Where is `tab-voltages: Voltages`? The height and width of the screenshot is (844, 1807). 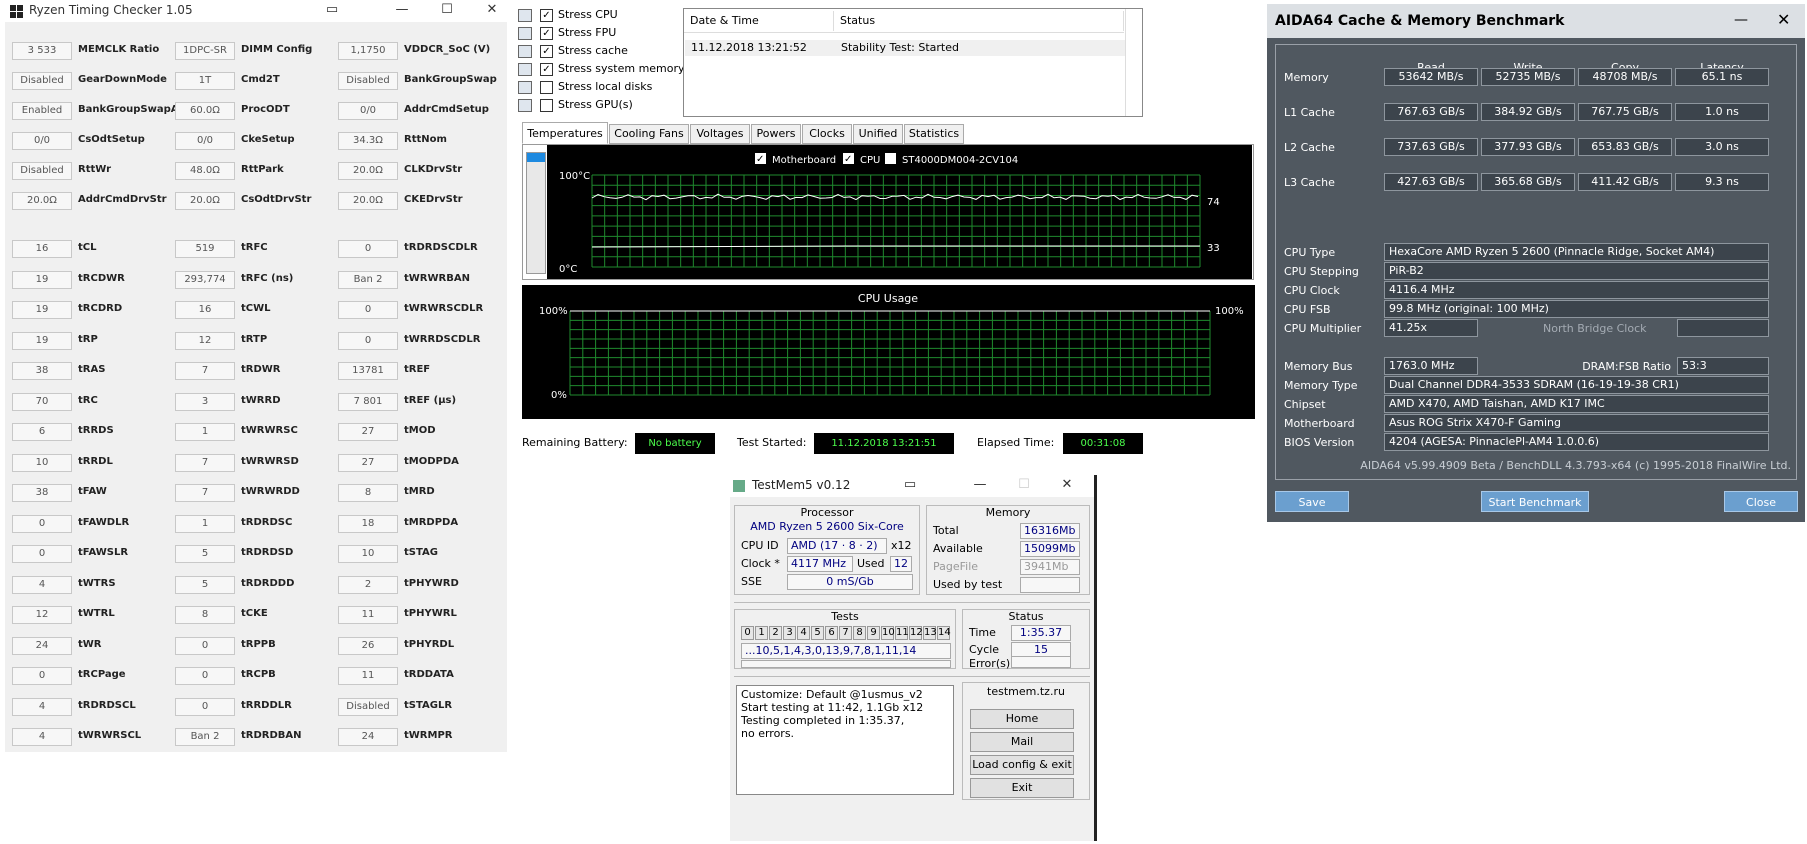 tab-voltages: Voltages is located at coordinates (720, 134).